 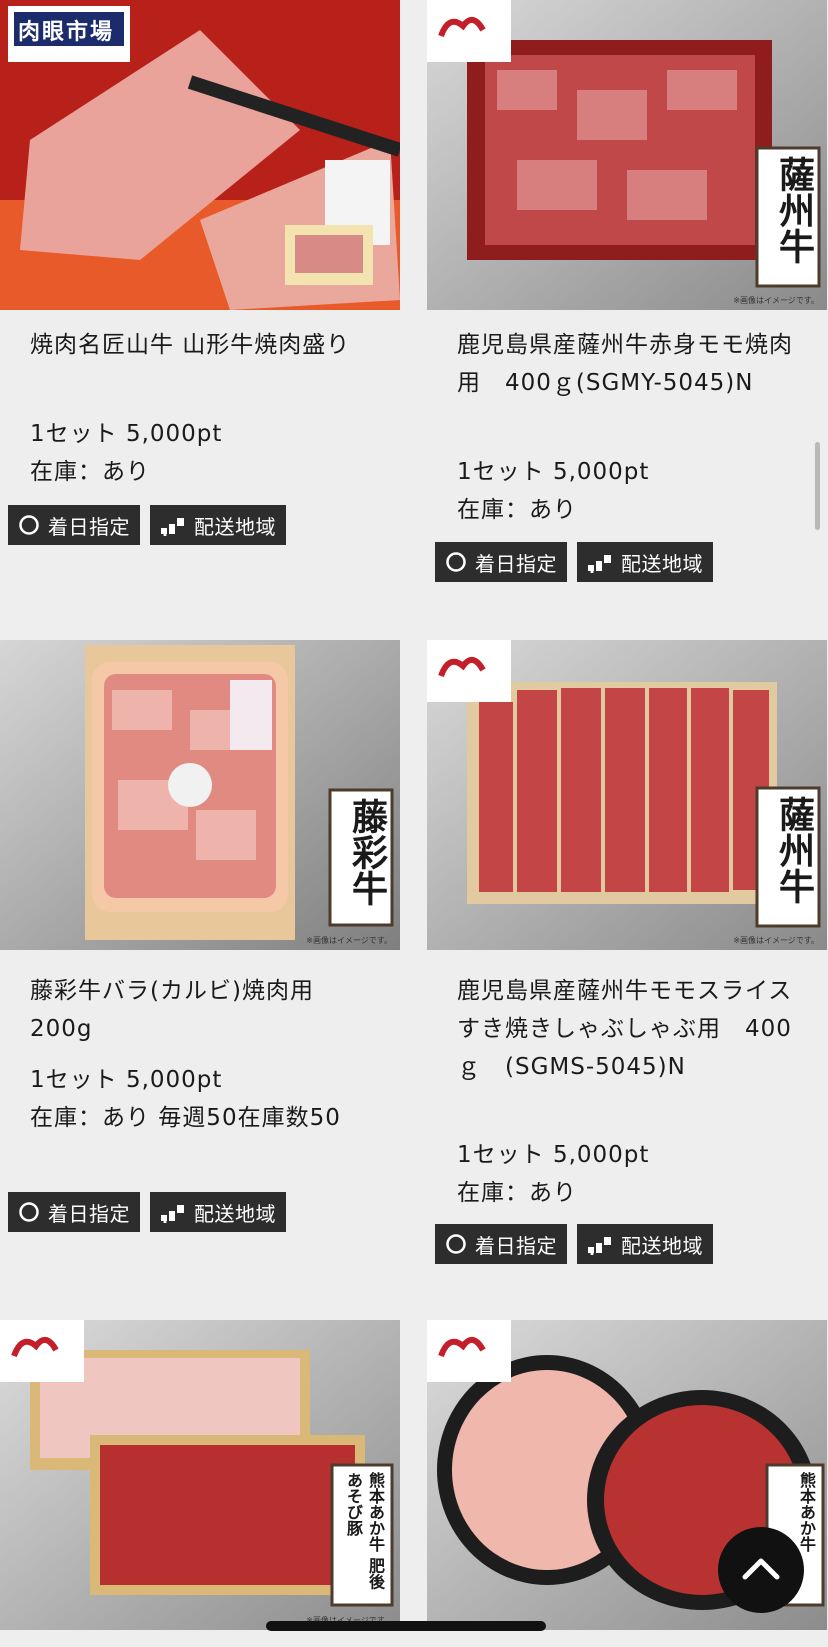 What do you see at coordinates (200, 345) in the screenshot?
I see `product-title: 焼肉名匠山牛 山形牛焼肉盛り` at bounding box center [200, 345].